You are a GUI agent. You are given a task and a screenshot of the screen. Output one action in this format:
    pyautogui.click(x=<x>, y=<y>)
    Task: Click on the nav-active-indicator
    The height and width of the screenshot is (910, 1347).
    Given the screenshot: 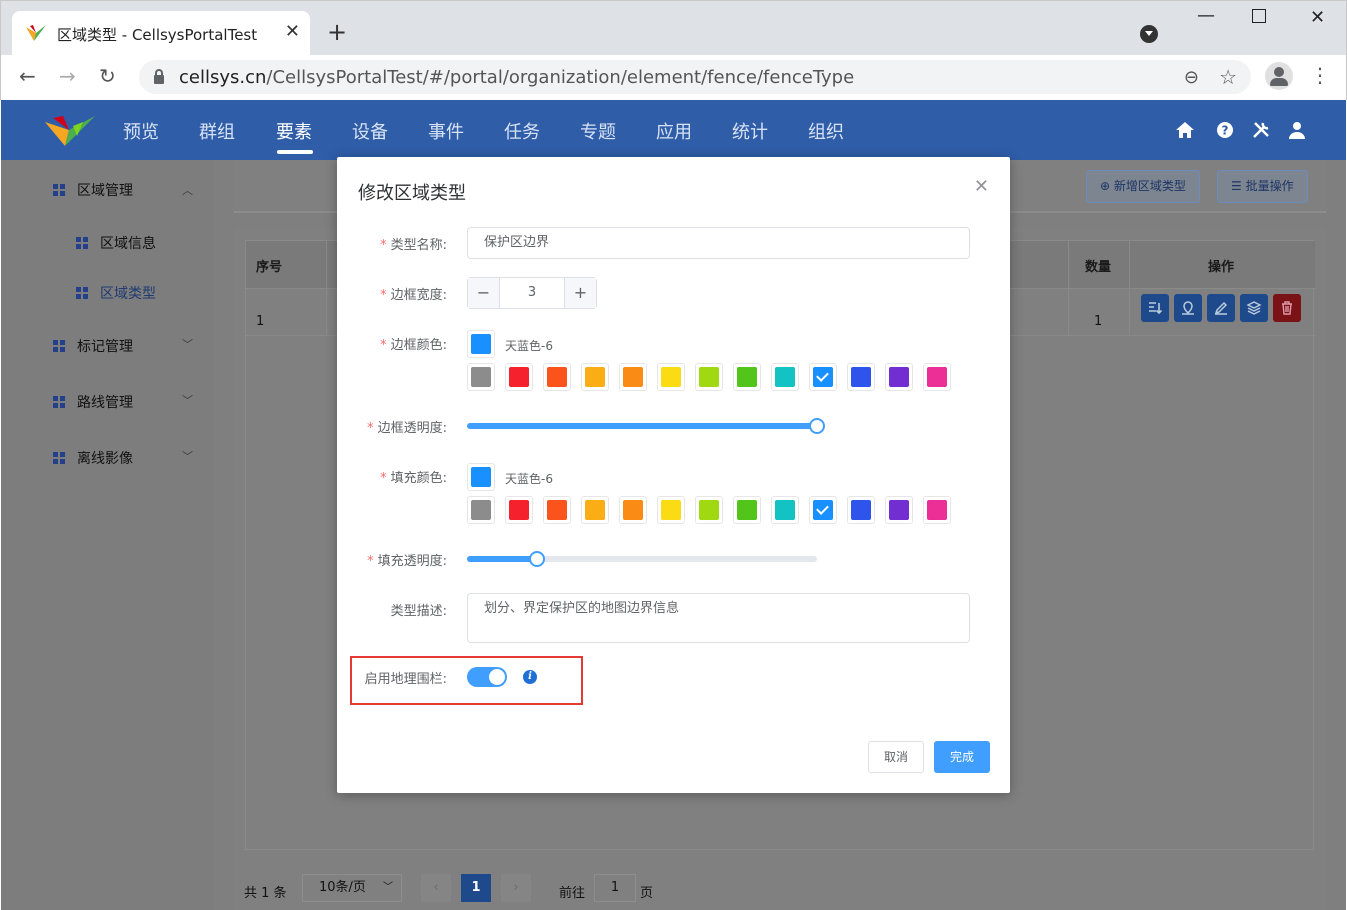 What is the action you would take?
    pyautogui.click(x=295, y=152)
    